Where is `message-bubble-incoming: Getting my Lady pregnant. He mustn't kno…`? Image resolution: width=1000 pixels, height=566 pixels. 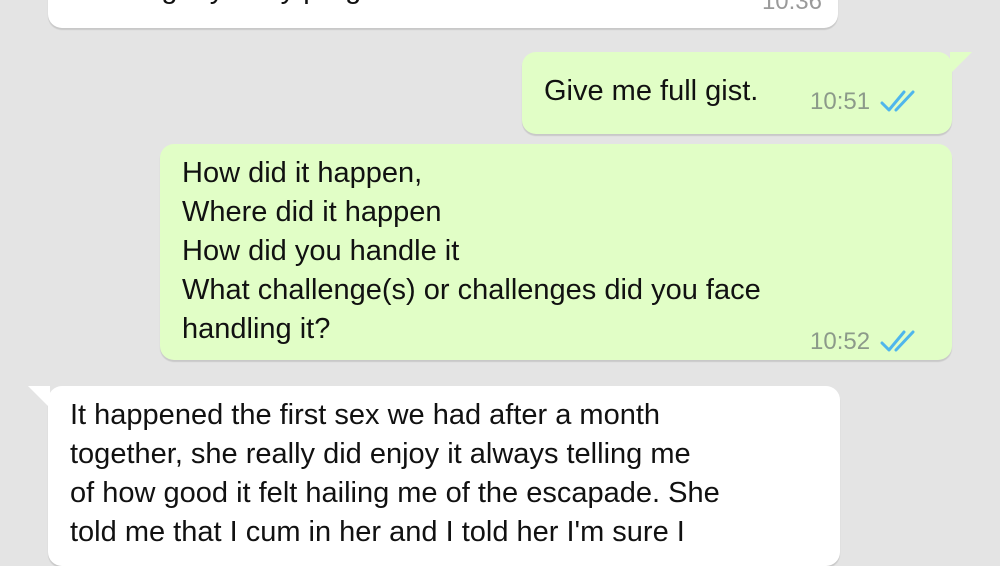
message-bubble-incoming: Getting my Lady pregnant. He mustn't kno… is located at coordinates (443, 14).